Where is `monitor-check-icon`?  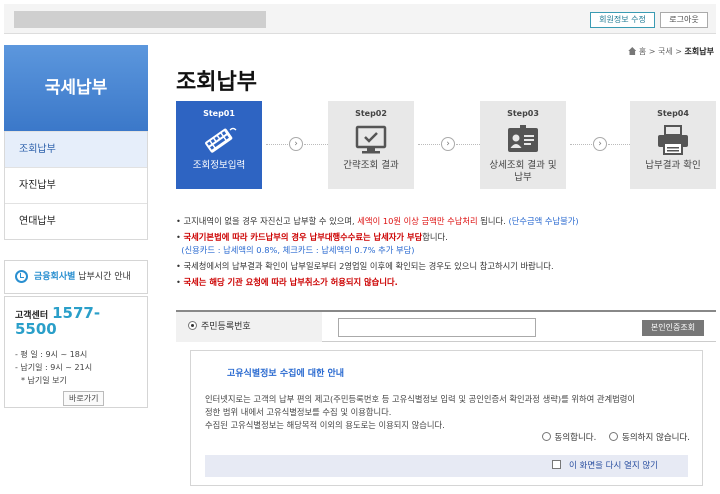 monitor-check-icon is located at coordinates (371, 139).